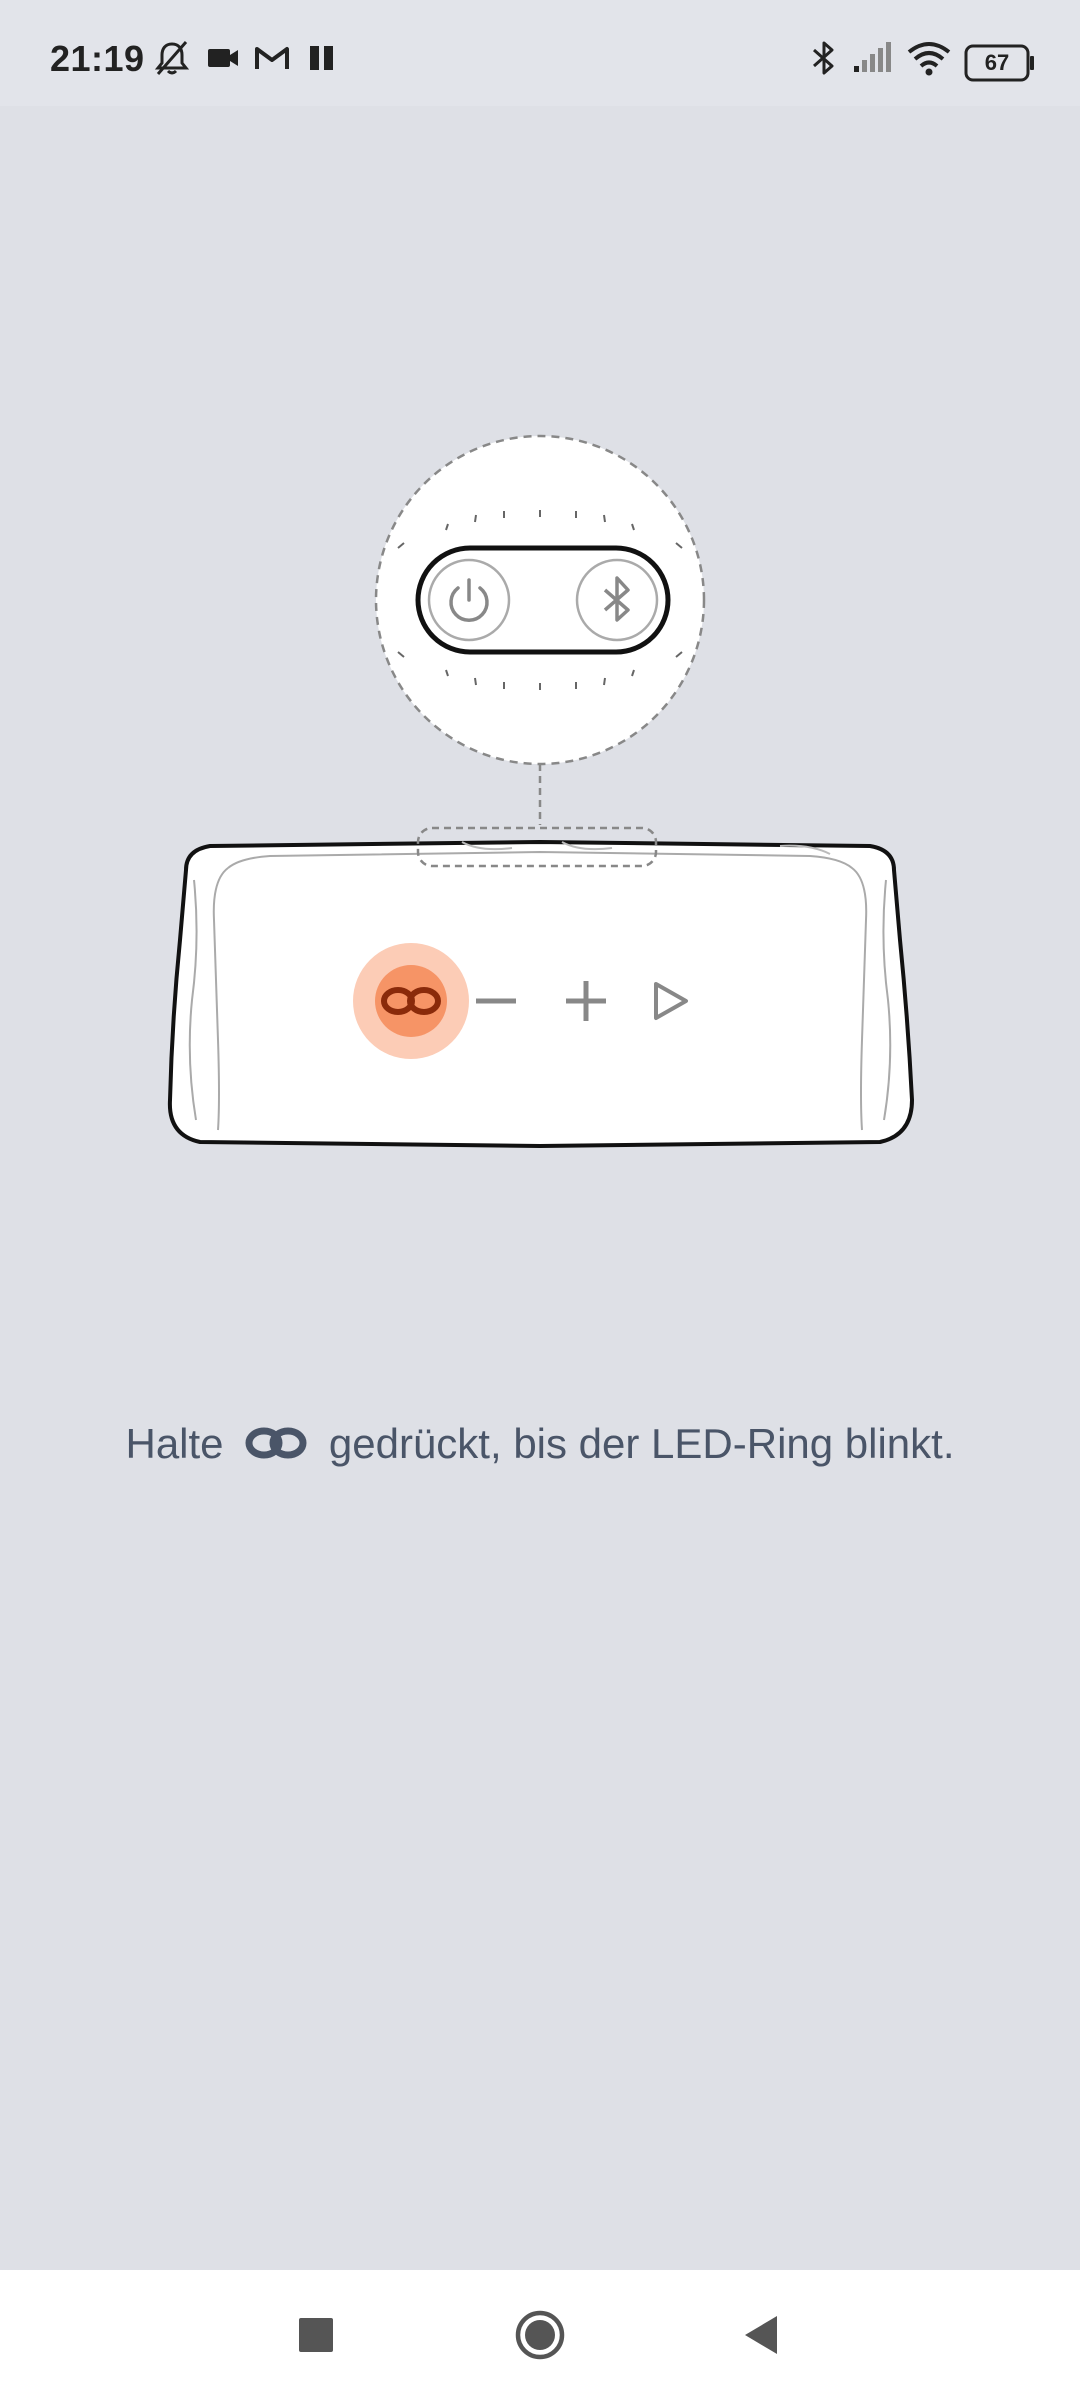  What do you see at coordinates (172, 58) in the screenshot?
I see `bell-off-icon` at bounding box center [172, 58].